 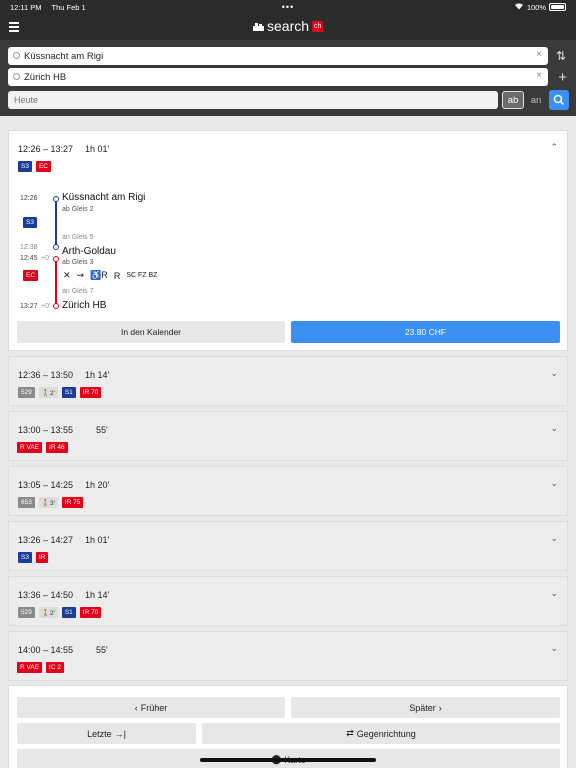 What do you see at coordinates (33, 557) in the screenshot?
I see `line-badges: S3 IR` at bounding box center [33, 557].